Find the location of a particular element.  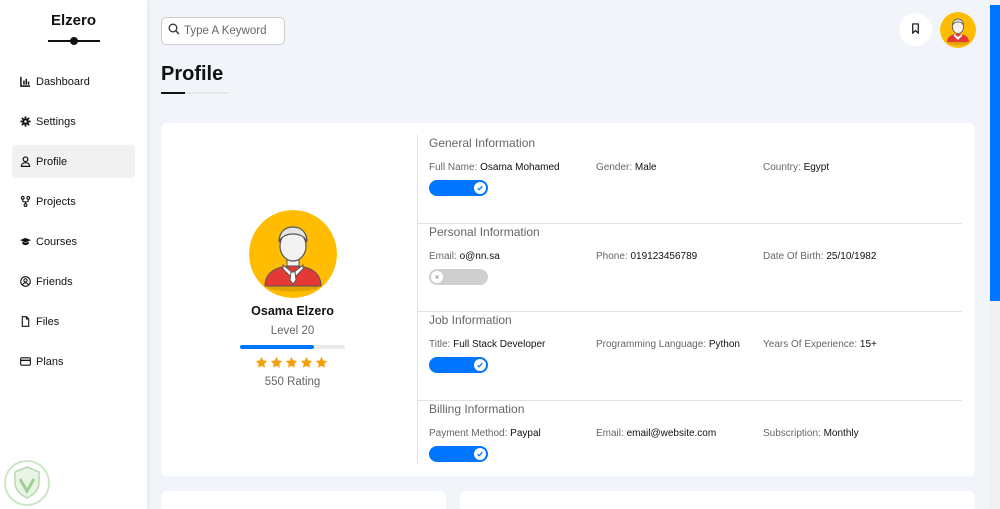

profile-avatar is located at coordinates (293, 254).